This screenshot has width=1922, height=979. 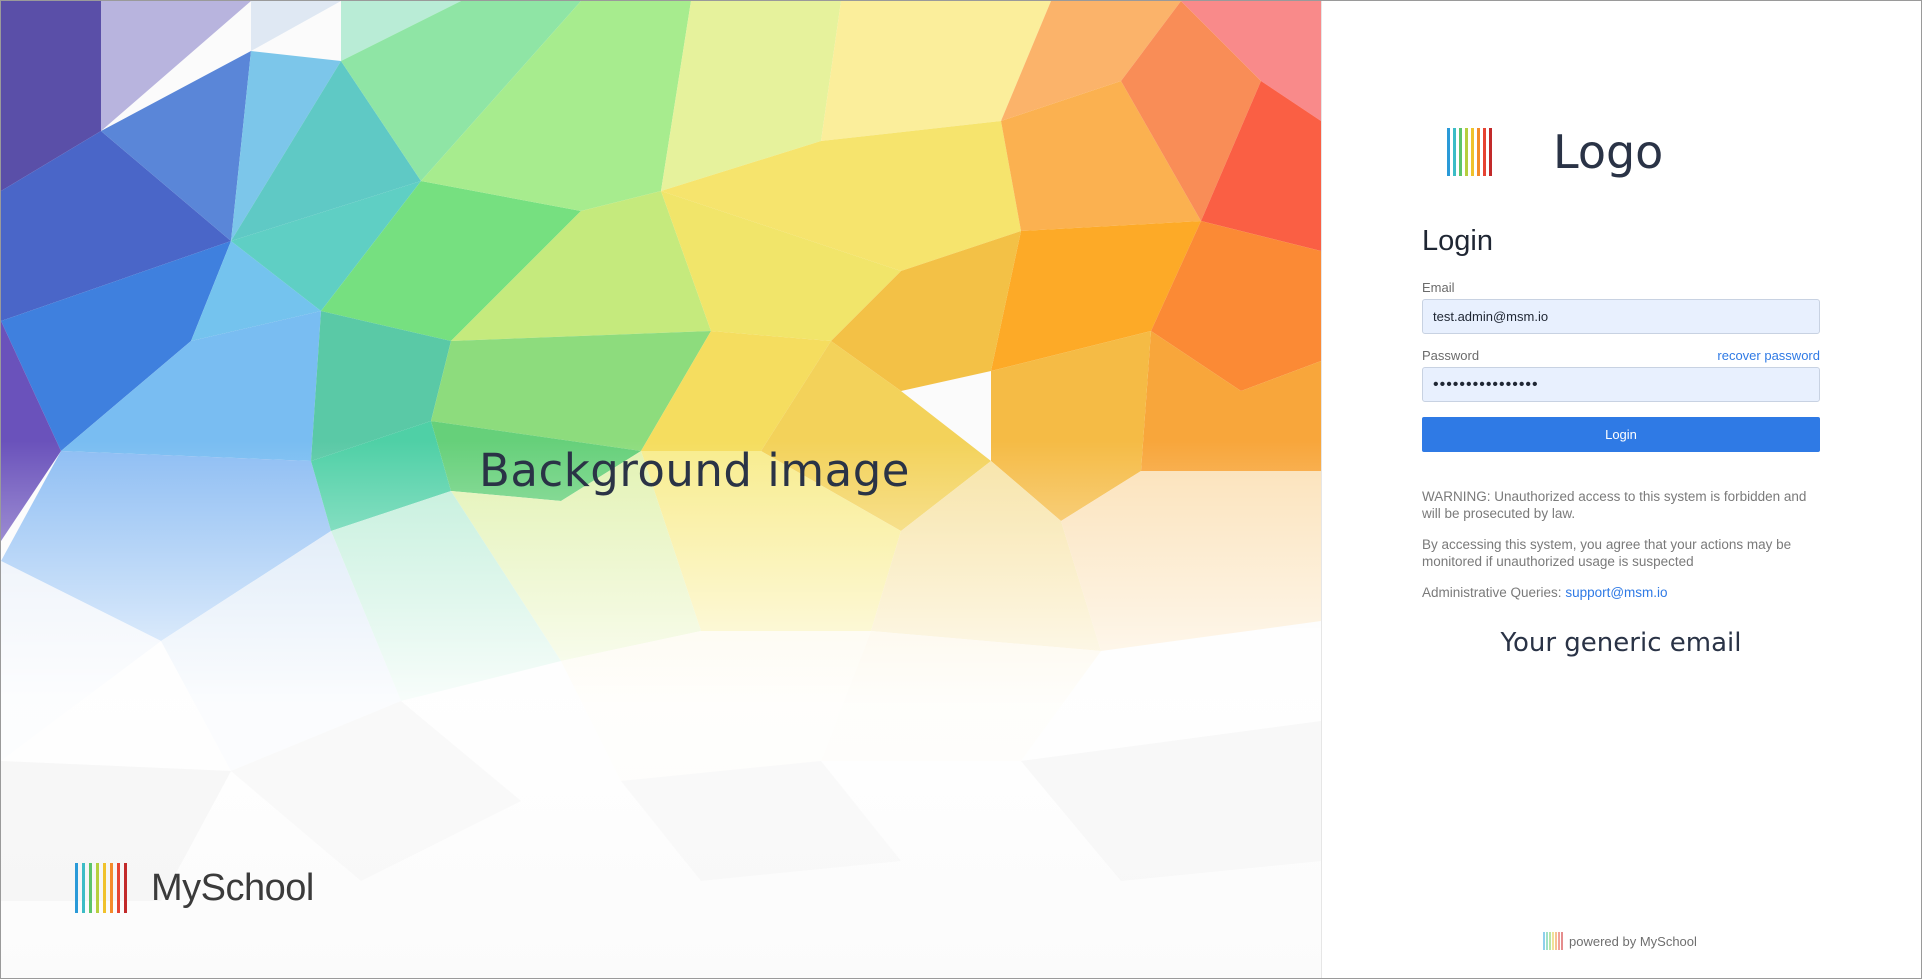 What do you see at coordinates (1621, 384) in the screenshot?
I see `password-field` at bounding box center [1621, 384].